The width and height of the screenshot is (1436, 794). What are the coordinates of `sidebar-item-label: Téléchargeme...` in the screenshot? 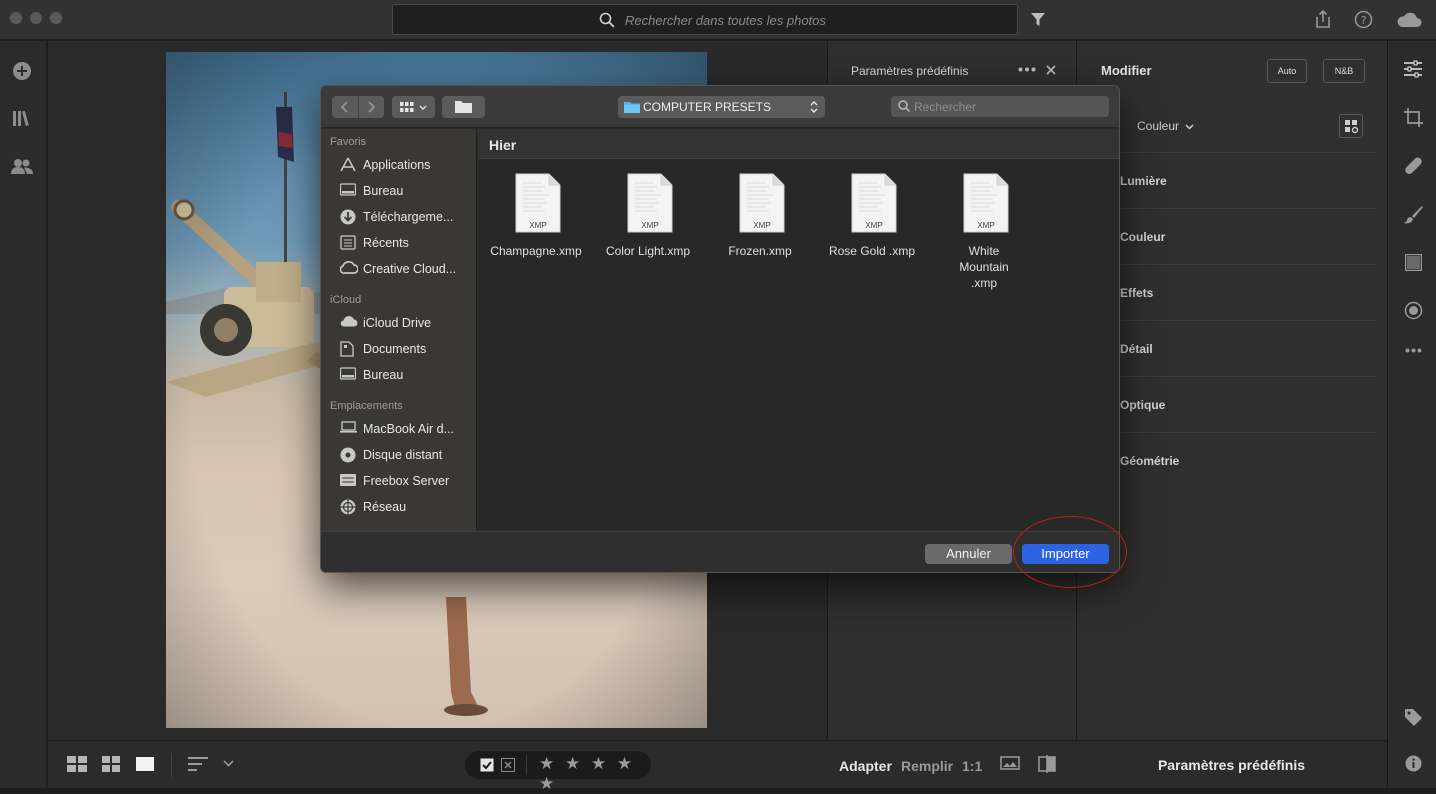 It's located at (408, 217).